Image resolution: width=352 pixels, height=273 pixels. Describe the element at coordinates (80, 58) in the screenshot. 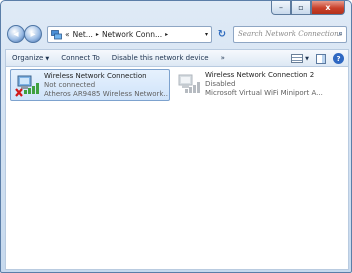

I see `connect-to-button: Connect To` at that location.